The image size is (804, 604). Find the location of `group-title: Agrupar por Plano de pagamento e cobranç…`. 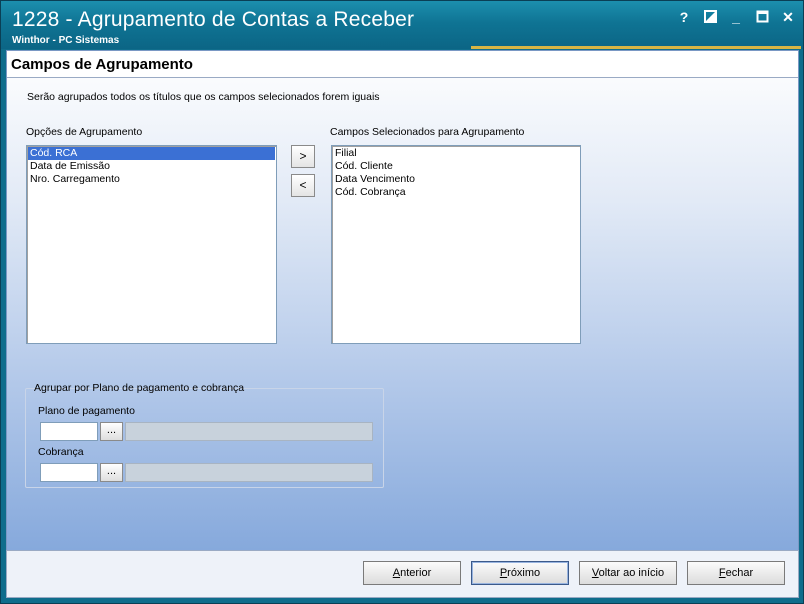

group-title: Agrupar por Plano de pagamento e cobranç… is located at coordinates (139, 388).